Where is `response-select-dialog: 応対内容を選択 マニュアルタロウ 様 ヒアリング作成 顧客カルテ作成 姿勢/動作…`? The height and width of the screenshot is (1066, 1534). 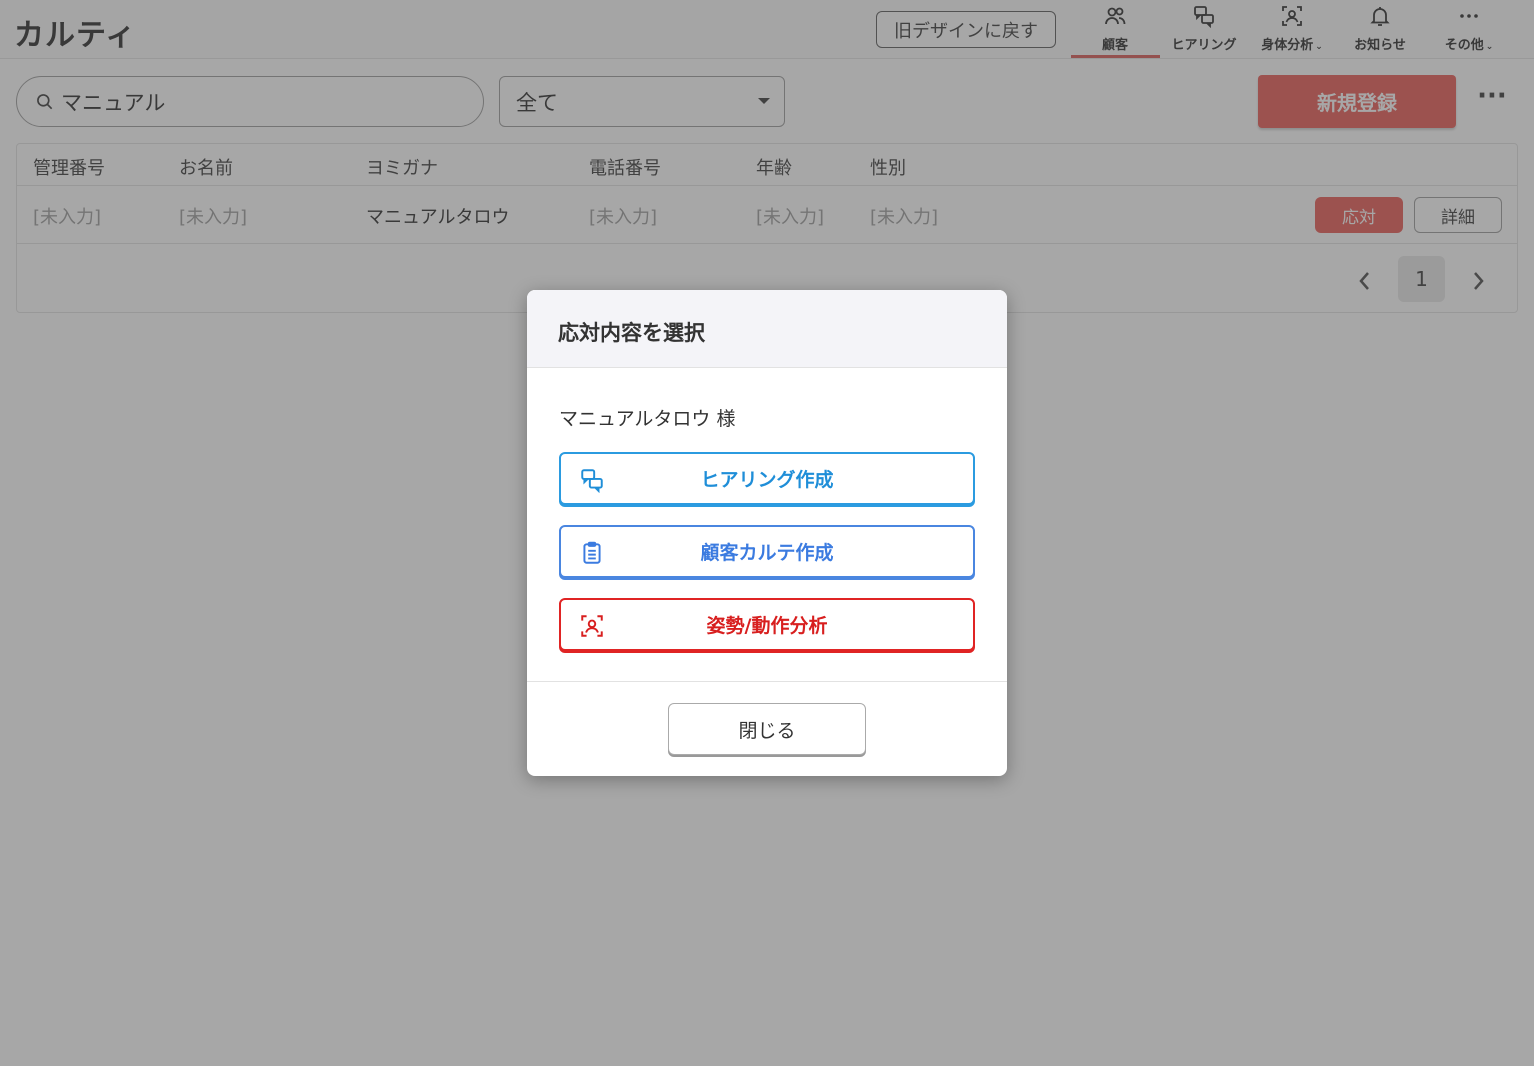 response-select-dialog: 応対内容を選択 マニュアルタロウ 様 ヒアリング作成 顧客カルテ作成 姿勢/動作… is located at coordinates (767, 533).